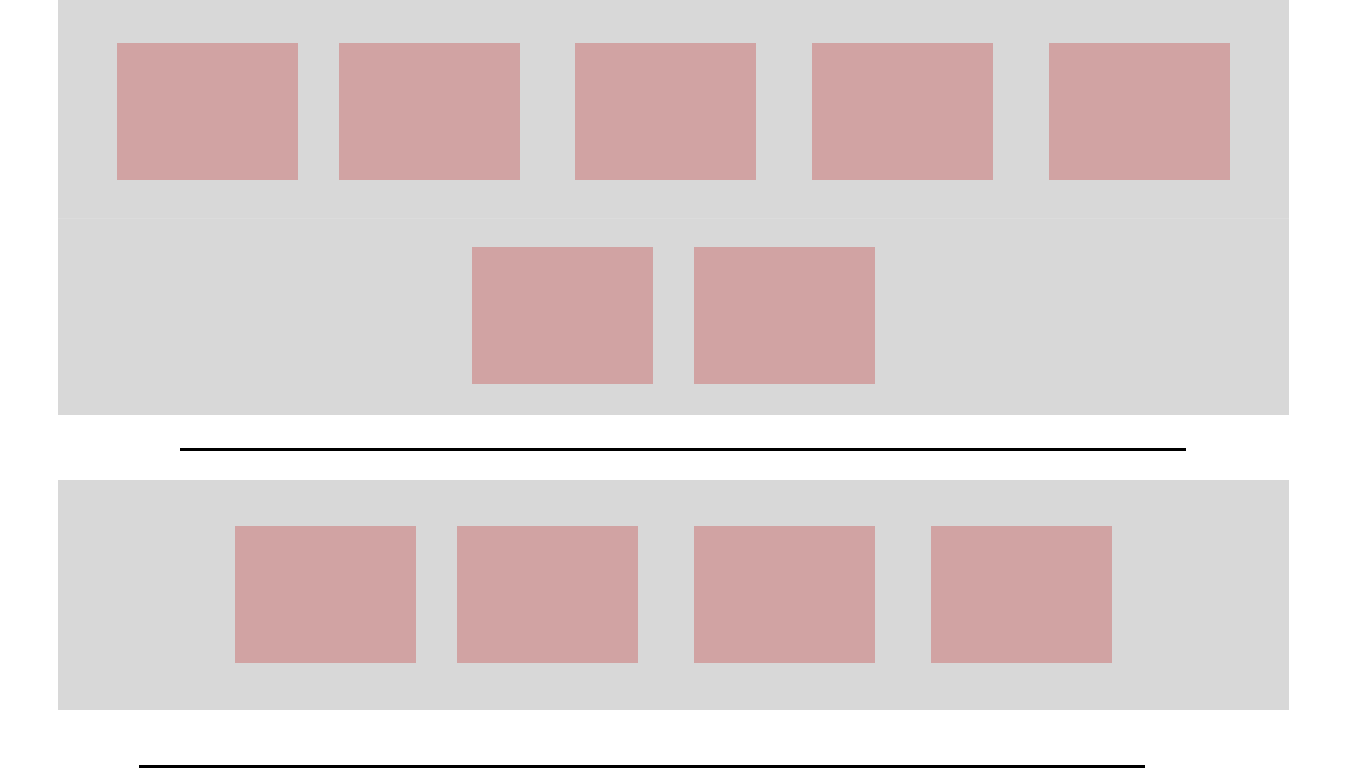 This screenshot has width=1366, height=768. I want to click on horizontal-rule, so click(683, 449).